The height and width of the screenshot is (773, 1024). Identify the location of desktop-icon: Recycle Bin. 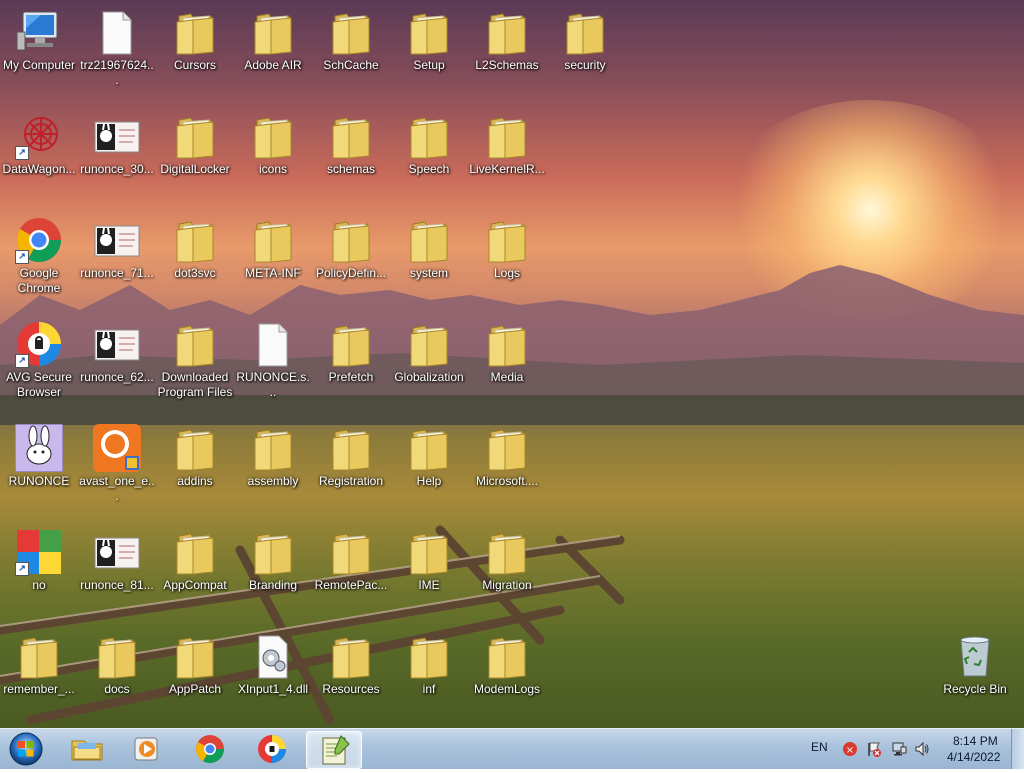
(975, 678).